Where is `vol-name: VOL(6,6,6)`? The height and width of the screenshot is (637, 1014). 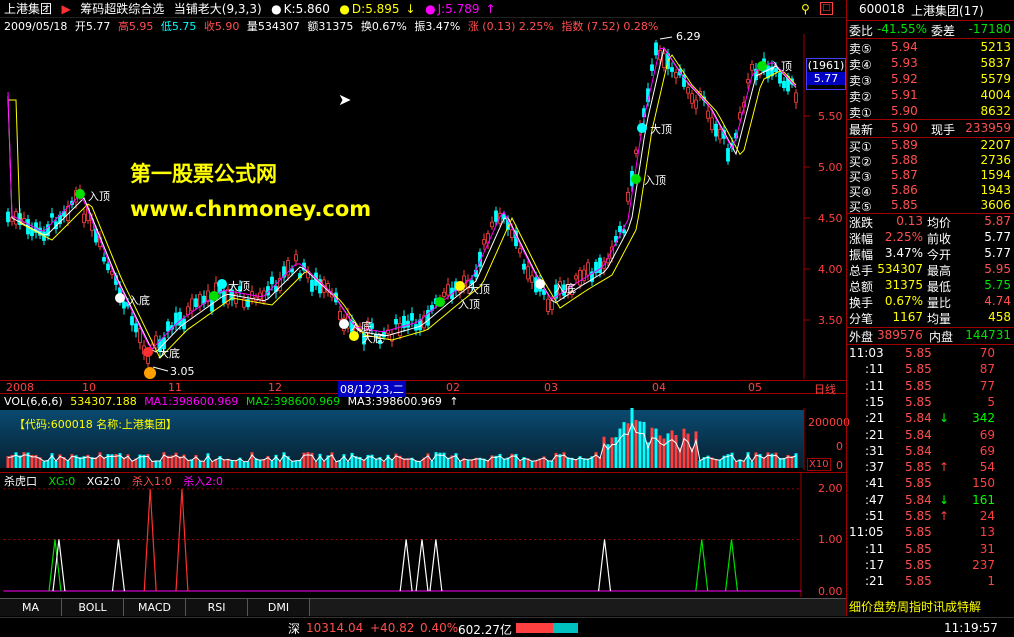
vol-name: VOL(6,6,6) is located at coordinates (33, 401).